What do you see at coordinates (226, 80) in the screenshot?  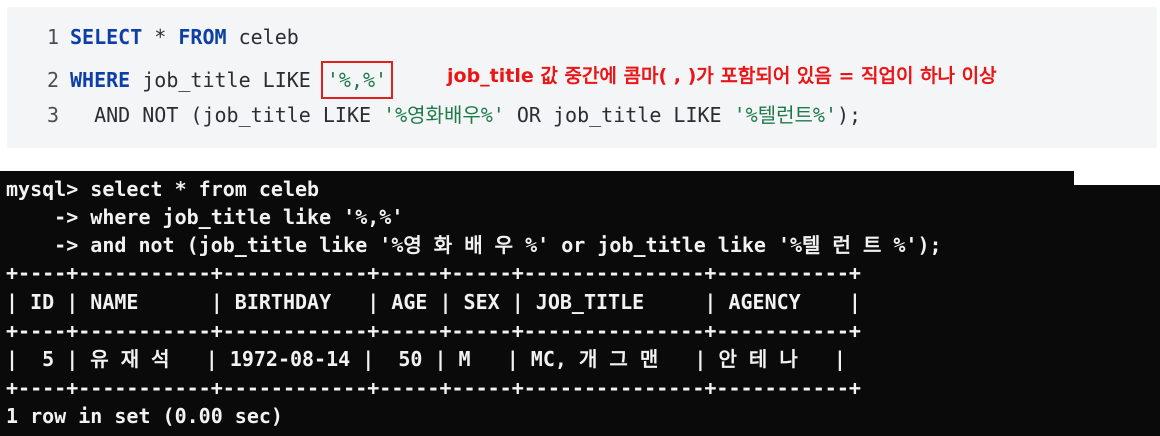 I see `code-text: job_title LIKE` at bounding box center [226, 80].